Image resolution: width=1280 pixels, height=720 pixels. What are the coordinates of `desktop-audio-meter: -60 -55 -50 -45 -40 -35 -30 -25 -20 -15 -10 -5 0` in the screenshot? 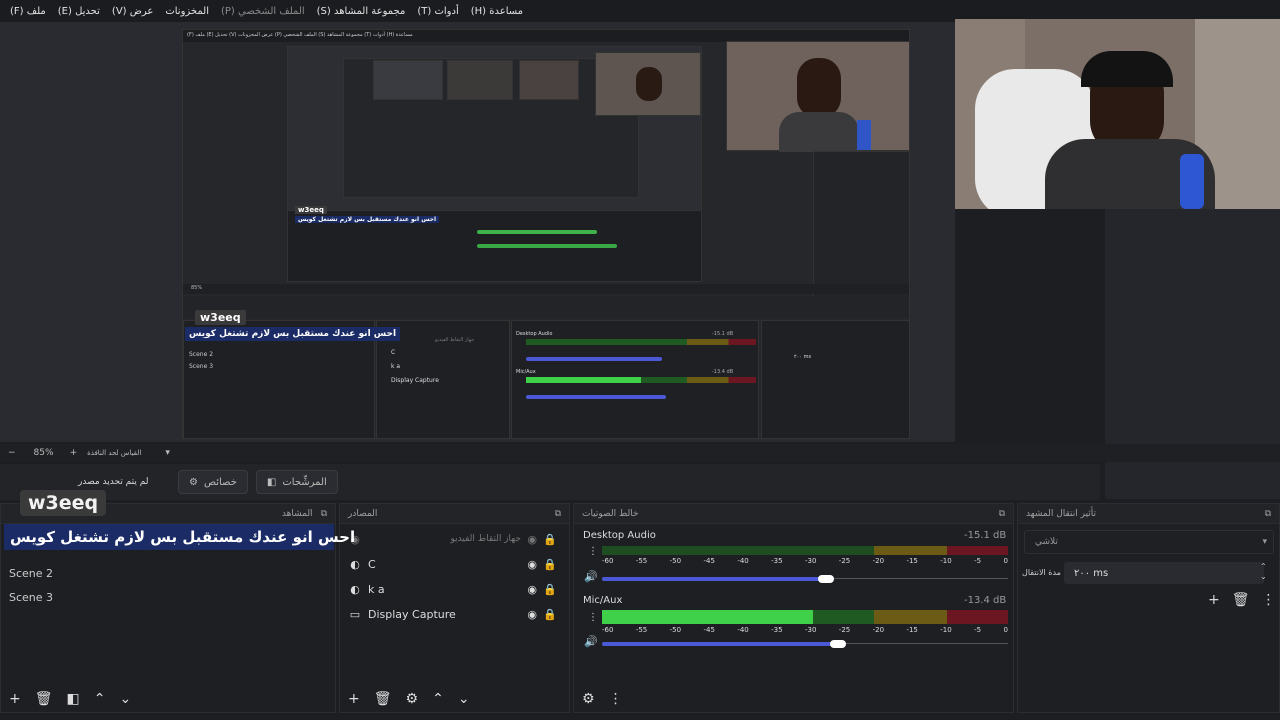 It's located at (805, 555).